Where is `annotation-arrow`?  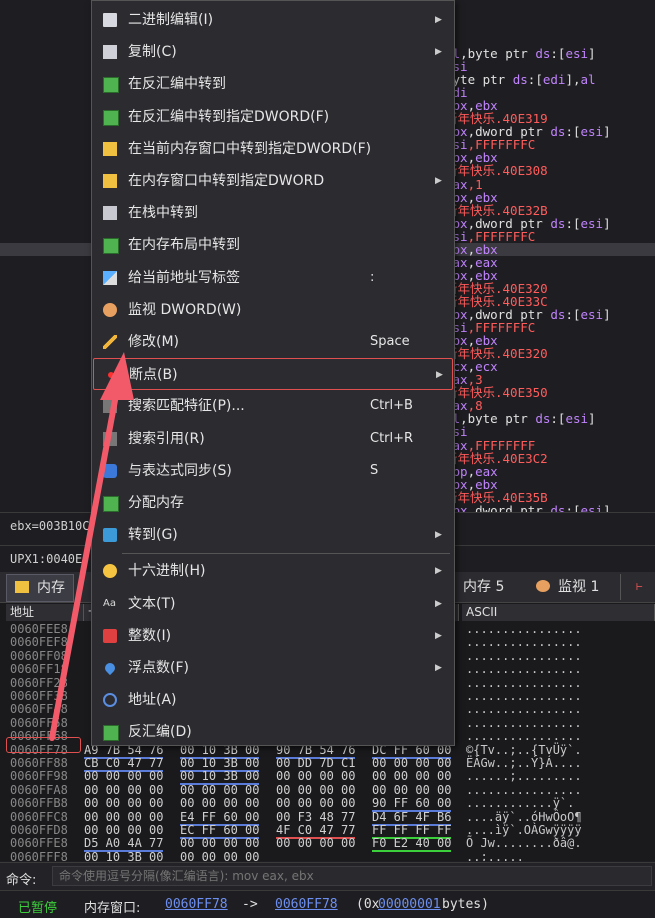
annotation-arrow is located at coordinates (91, 546).